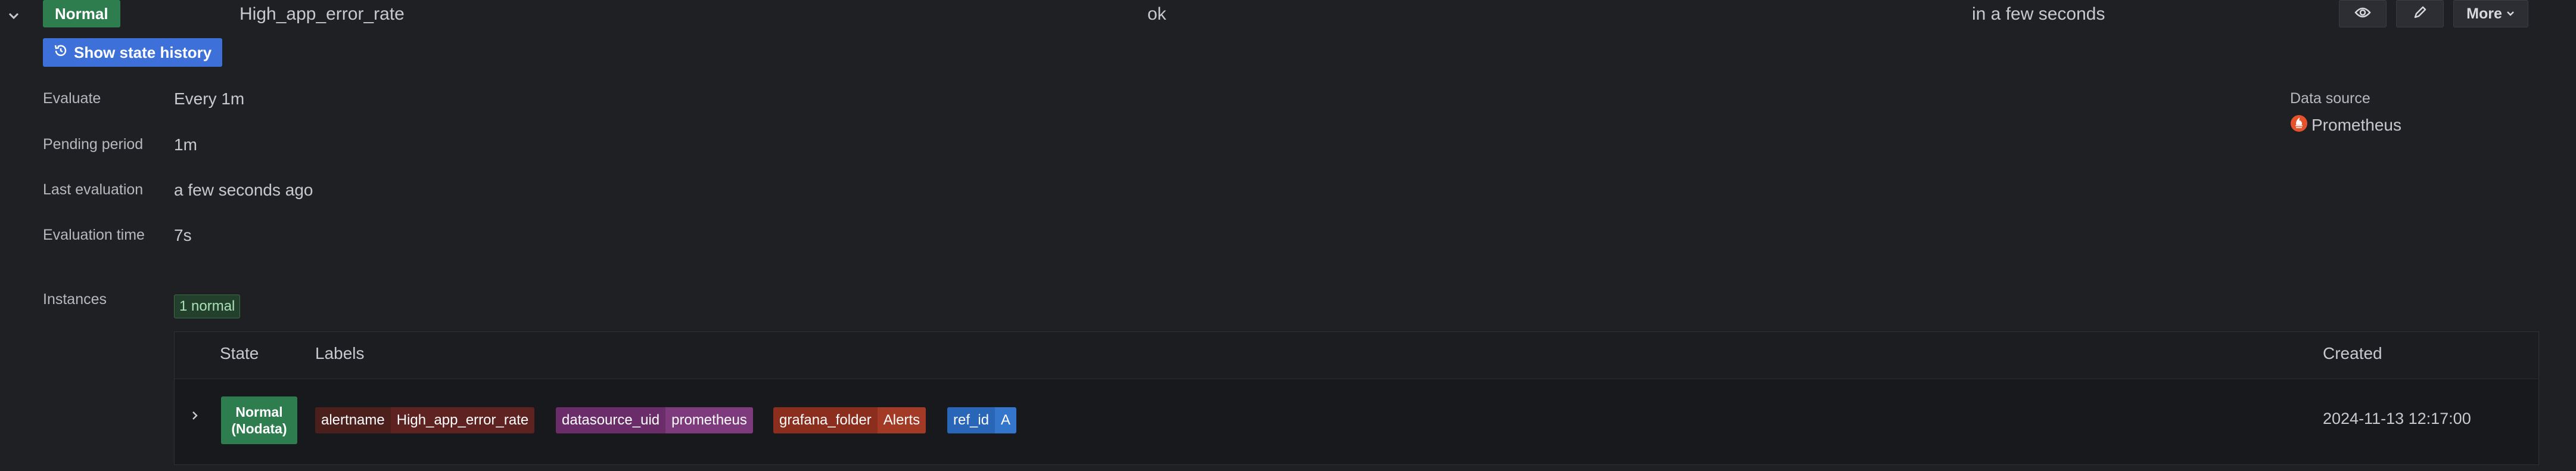 The image size is (2576, 471). What do you see at coordinates (243, 190) in the screenshot?
I see `last-evaluation-value: a few seconds ago` at bounding box center [243, 190].